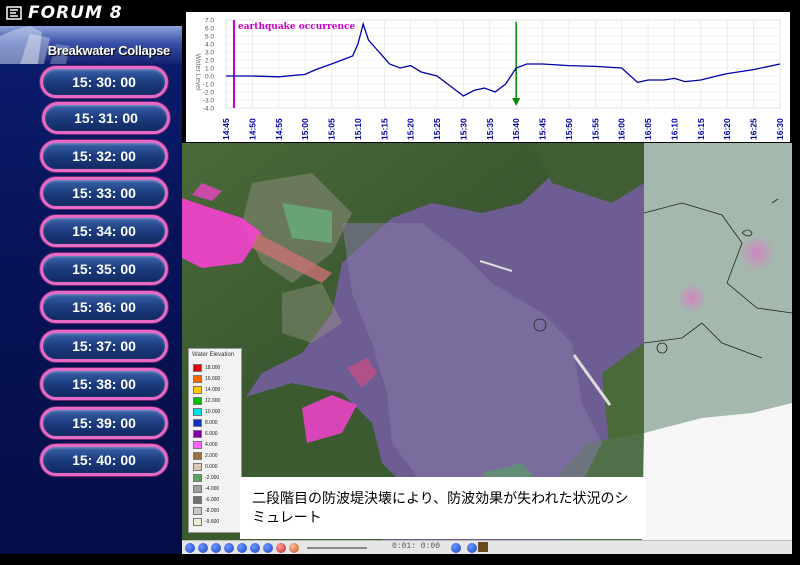 This screenshot has height=565, width=800. I want to click on time-button-1539: 15: 39: 00, so click(104, 423).